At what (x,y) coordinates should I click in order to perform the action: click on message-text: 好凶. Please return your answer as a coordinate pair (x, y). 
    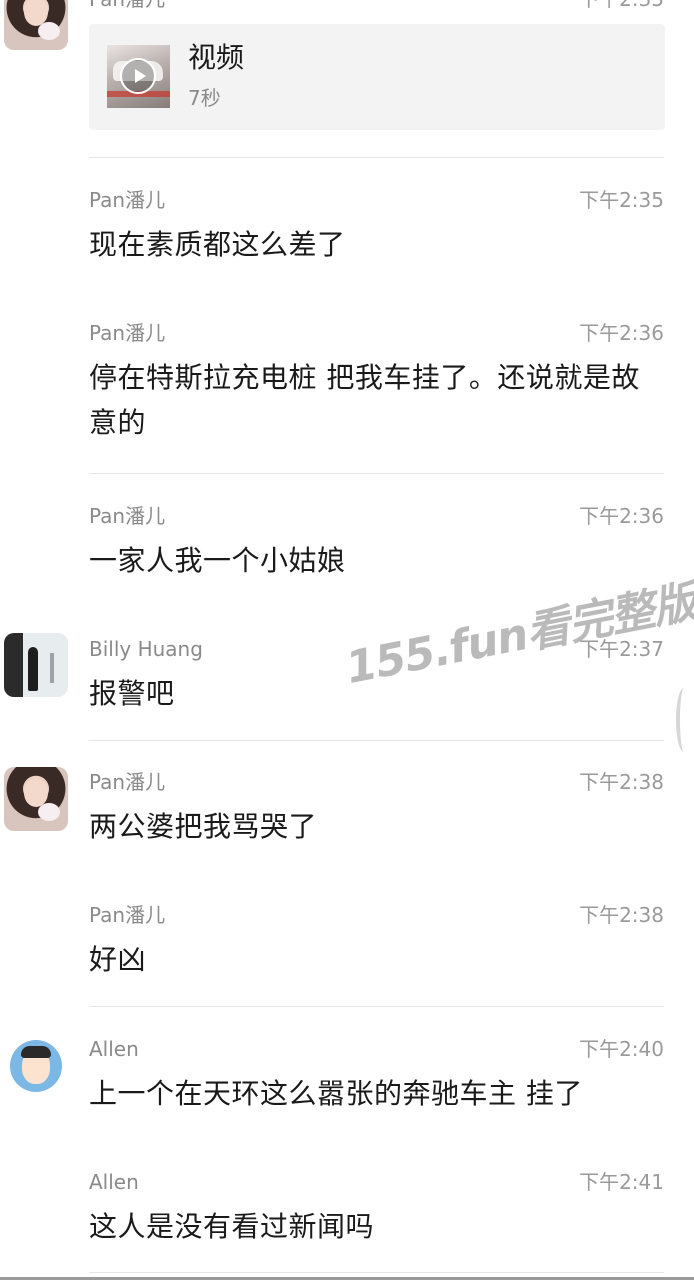
    Looking at the image, I should click on (118, 959).